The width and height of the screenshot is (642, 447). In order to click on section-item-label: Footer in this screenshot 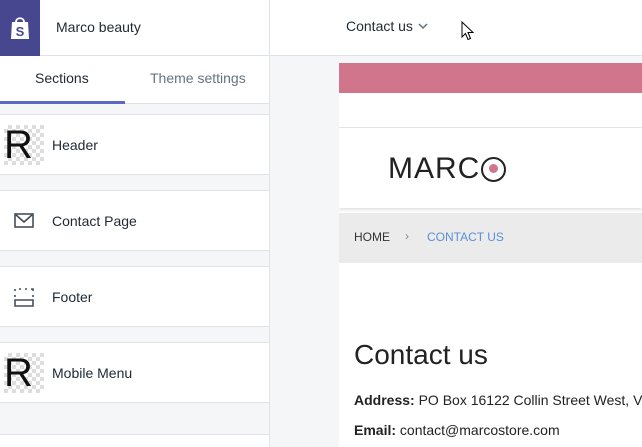, I will do `click(72, 297)`.